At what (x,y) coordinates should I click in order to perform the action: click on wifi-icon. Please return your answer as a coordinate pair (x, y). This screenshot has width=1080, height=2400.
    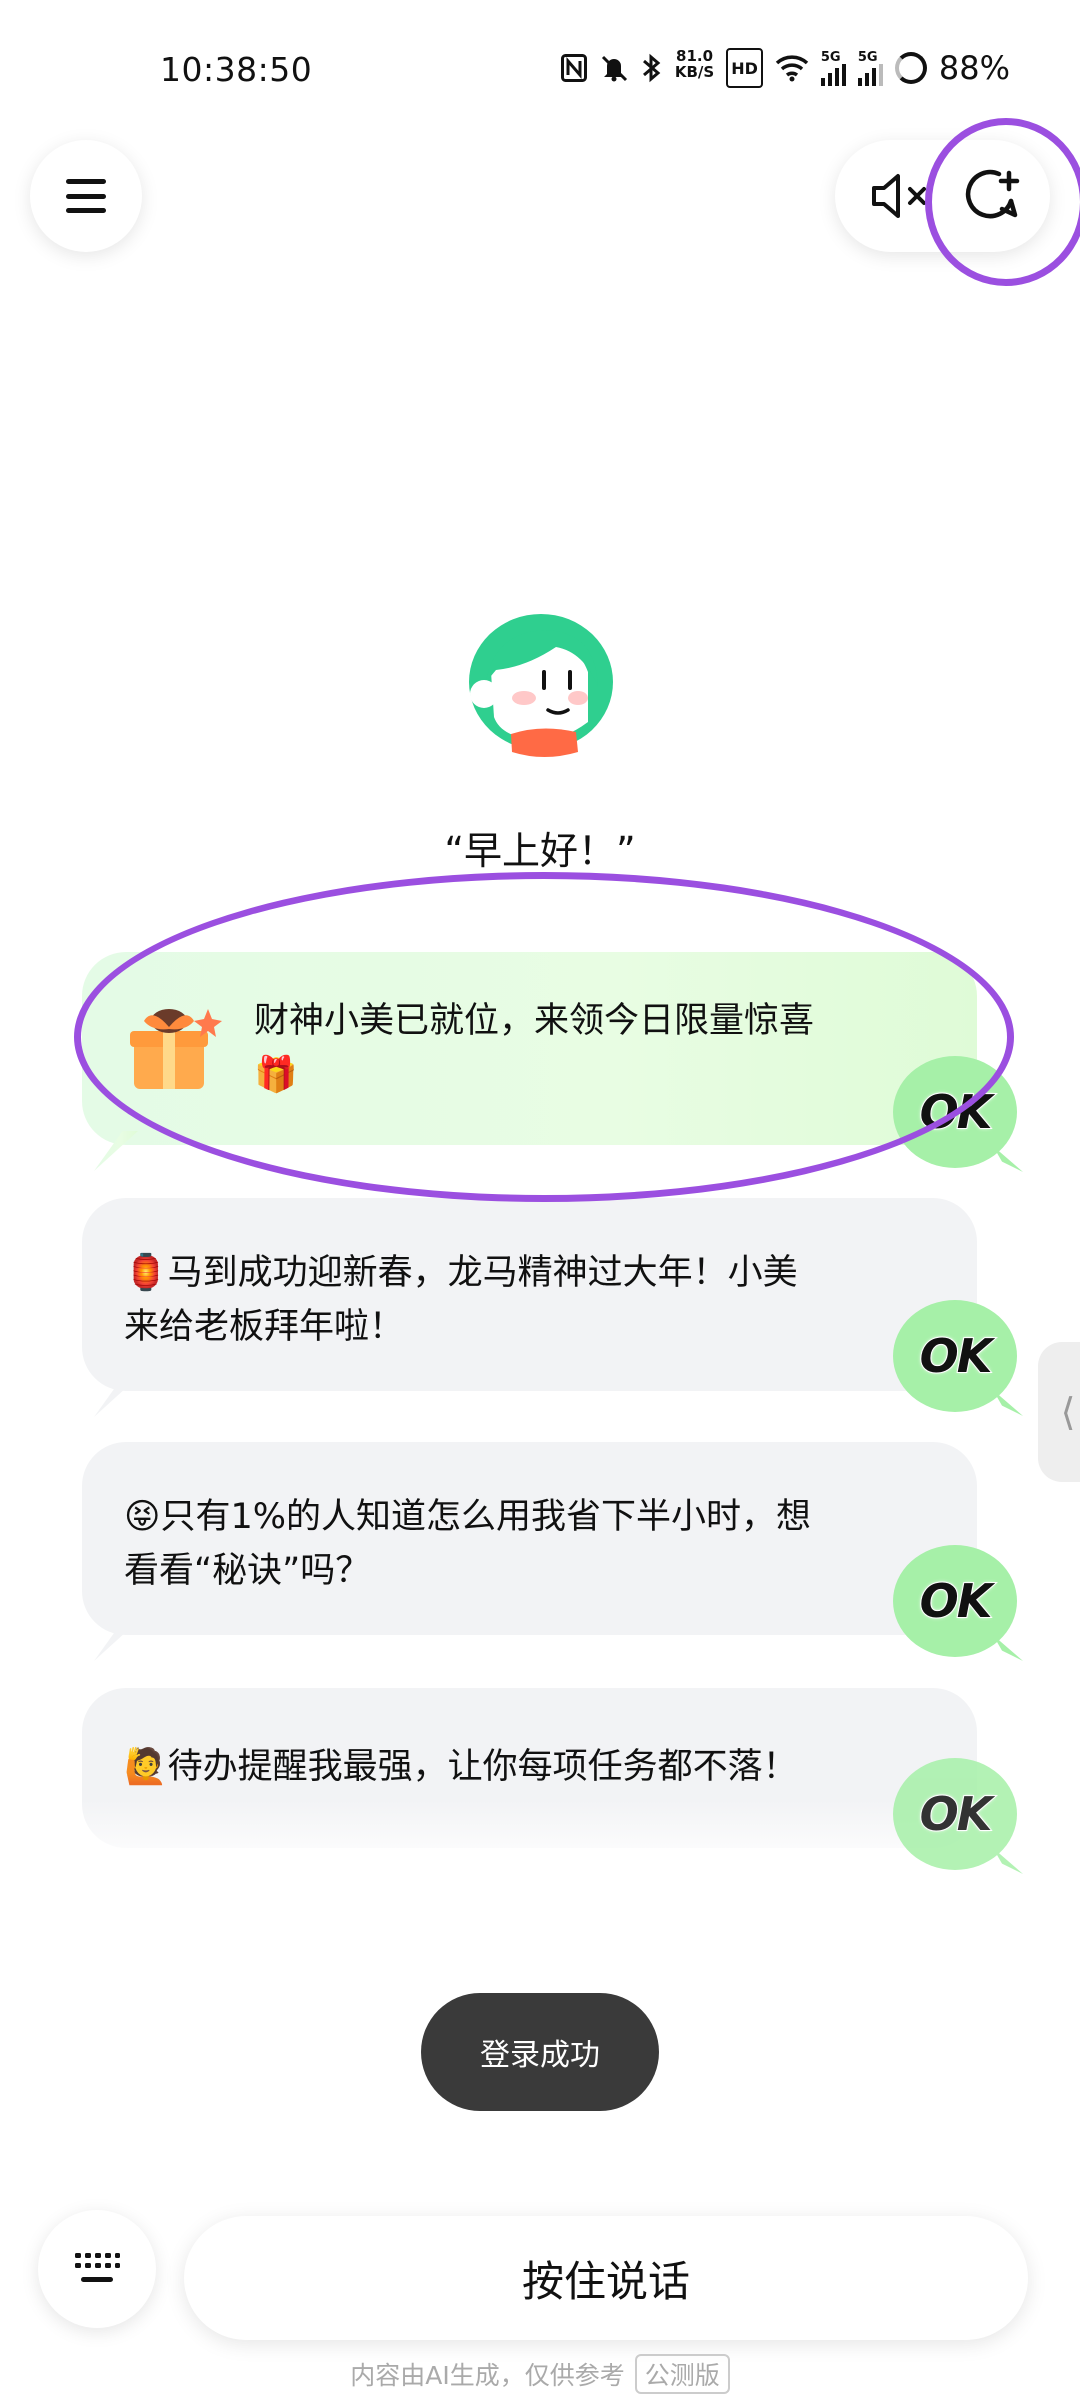
    Looking at the image, I should click on (792, 68).